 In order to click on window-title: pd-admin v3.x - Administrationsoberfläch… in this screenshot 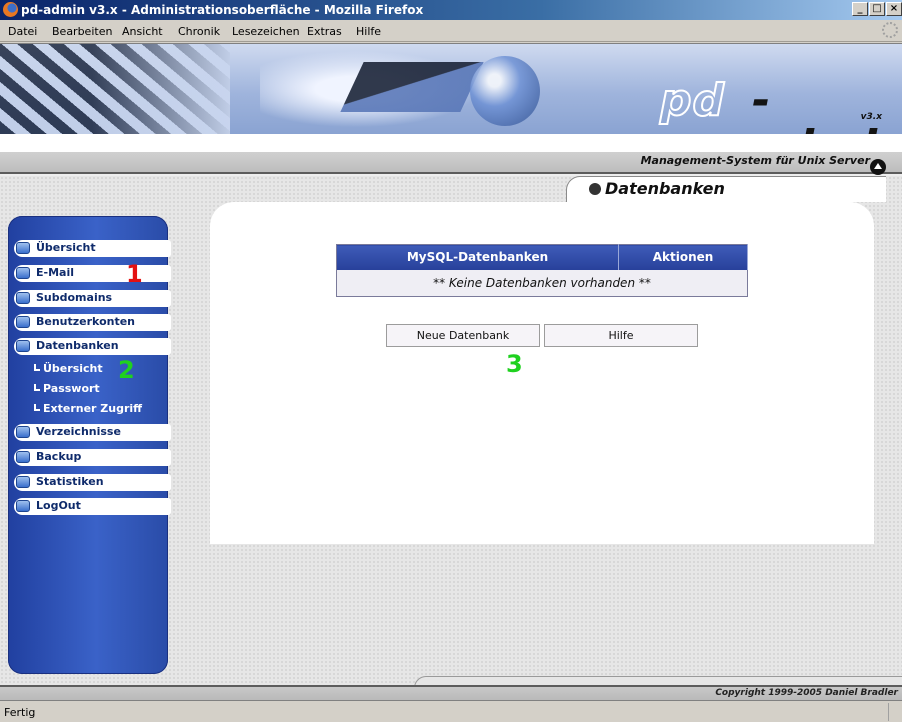, I will do `click(222, 10)`.